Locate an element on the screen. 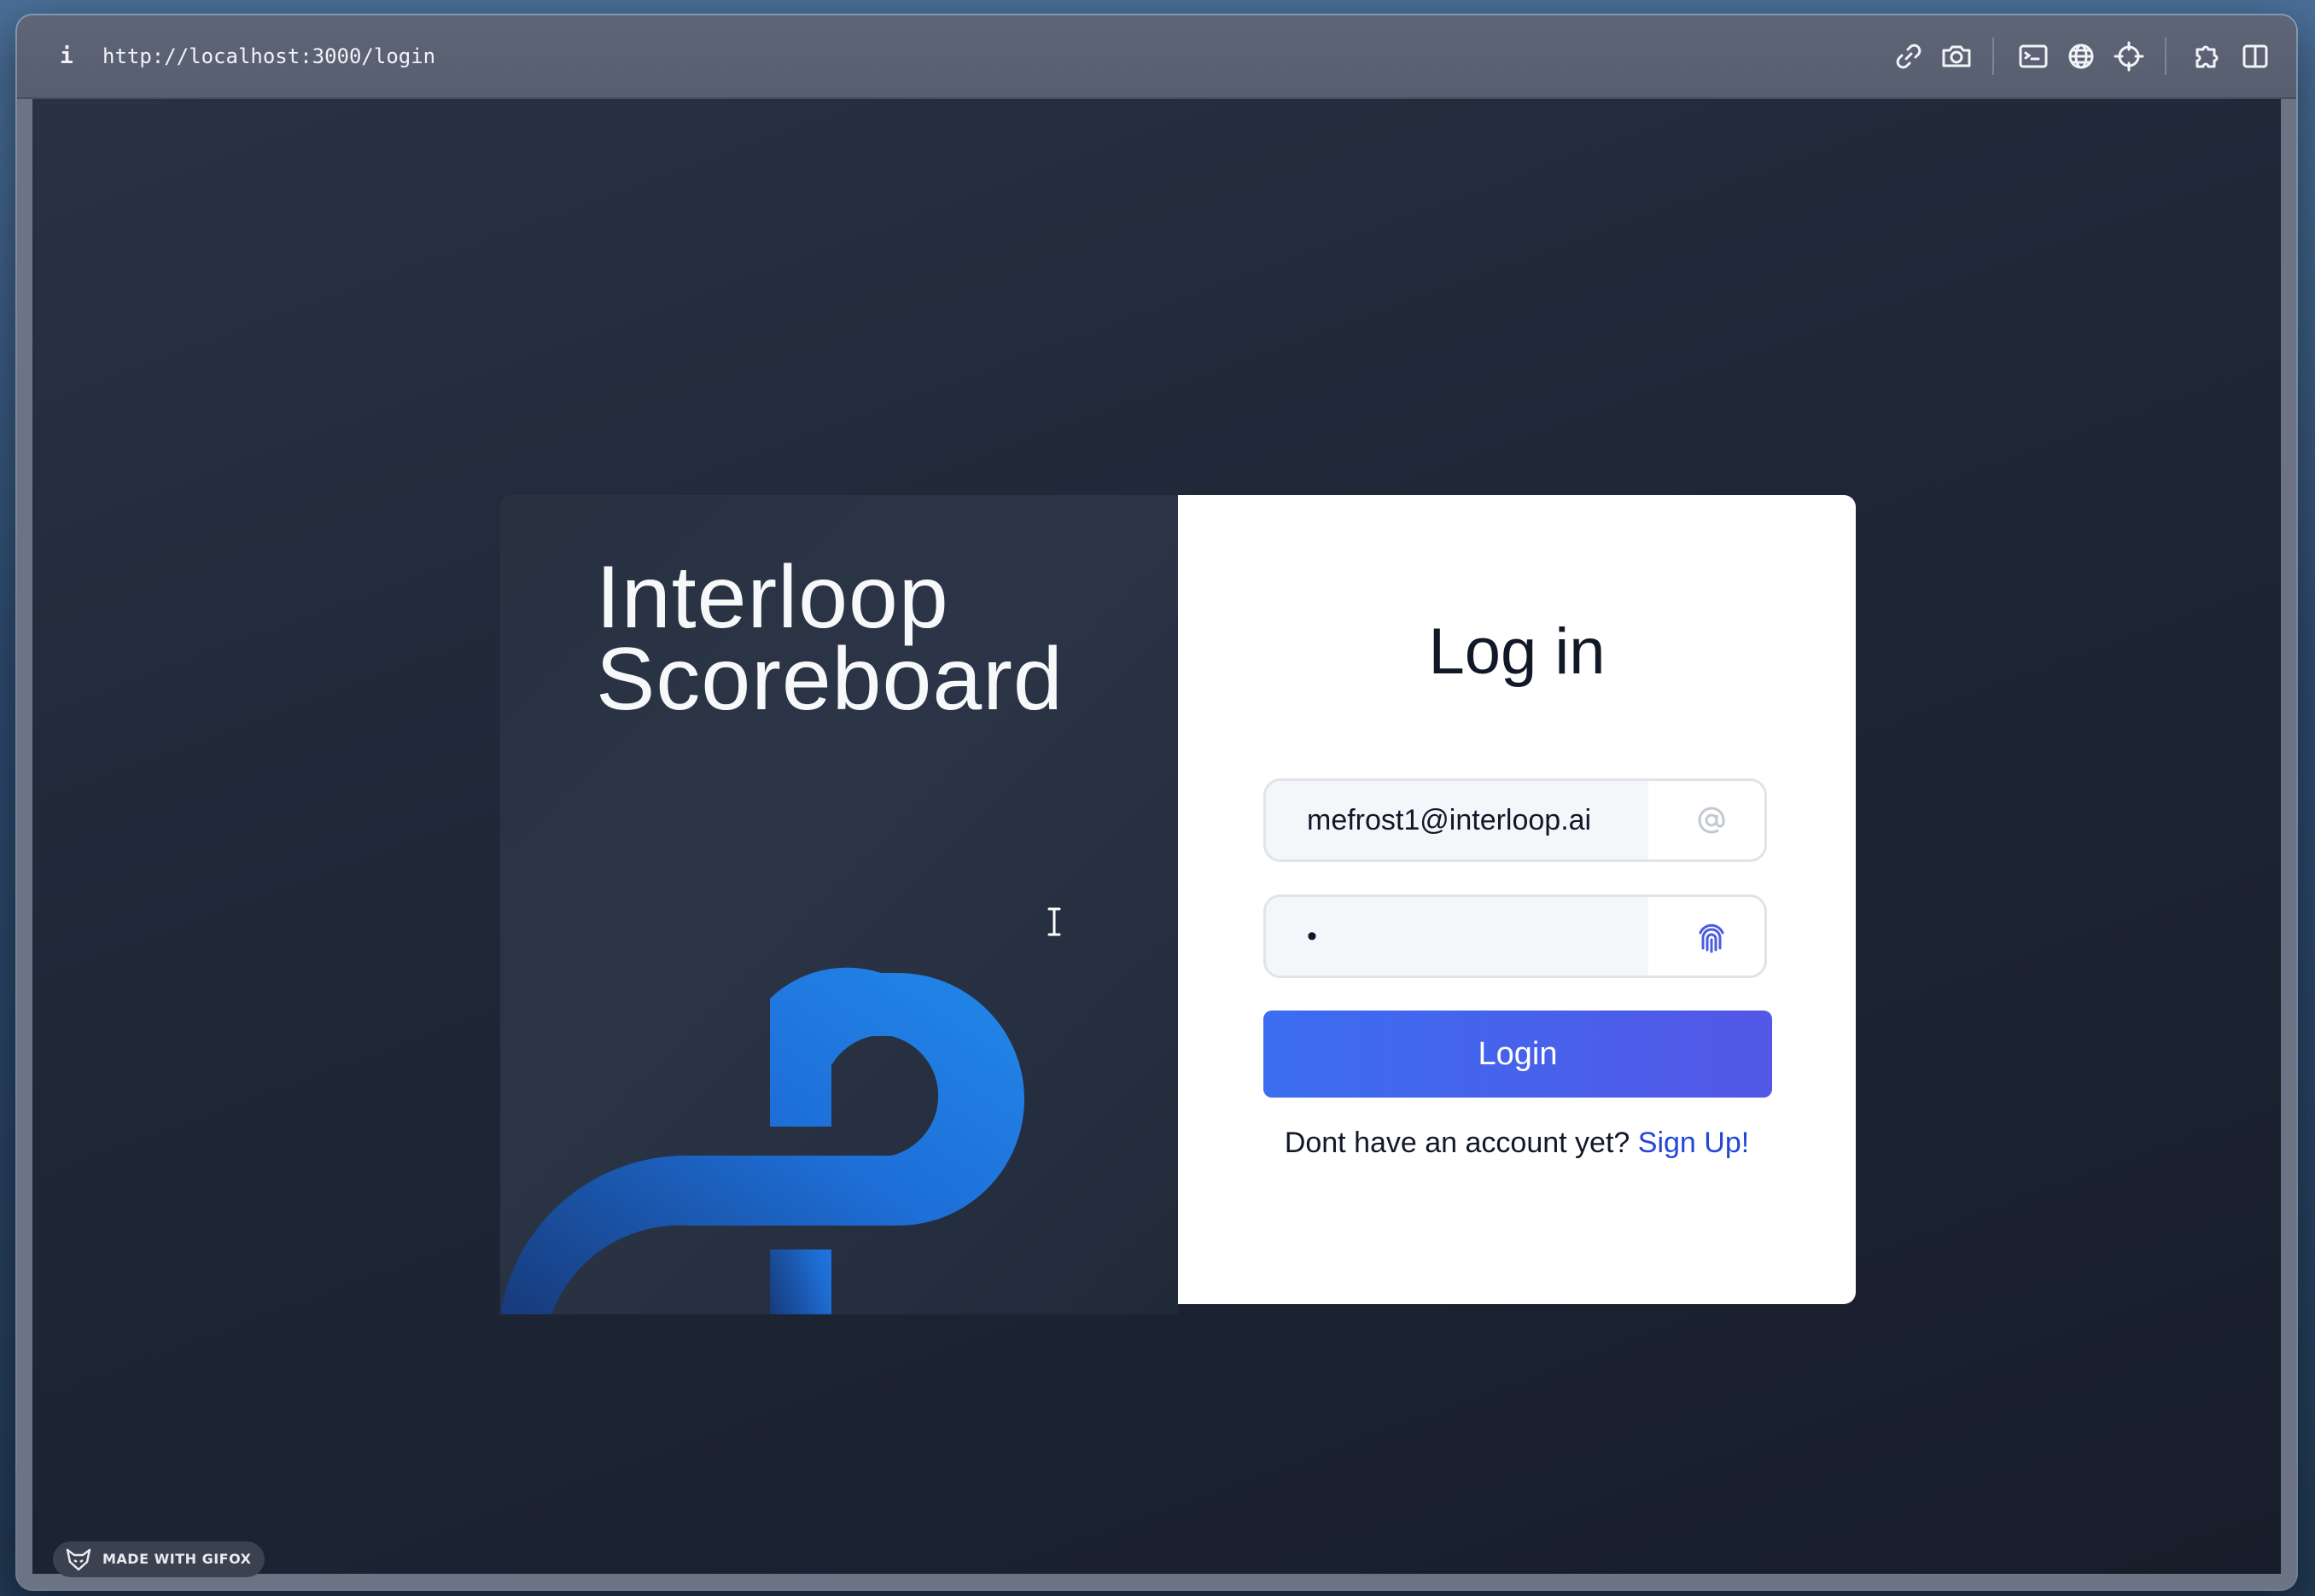 The width and height of the screenshot is (2315, 1596). email-field is located at coordinates (1515, 820).